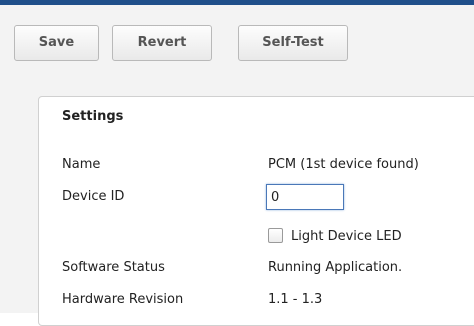 This screenshot has width=474, height=326. What do you see at coordinates (346, 236) in the screenshot?
I see `light-device-led-label: Light Device LED` at bounding box center [346, 236].